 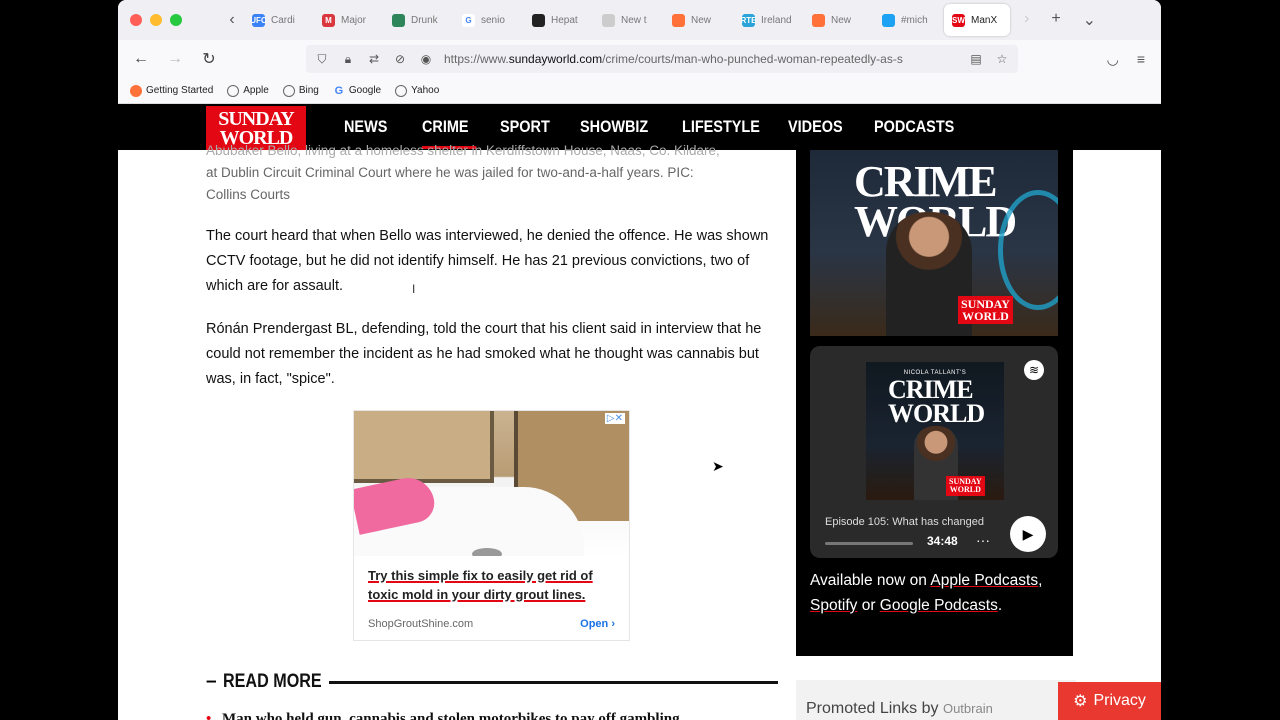 I want to click on tracking-icon: ◉, so click(x=426, y=59).